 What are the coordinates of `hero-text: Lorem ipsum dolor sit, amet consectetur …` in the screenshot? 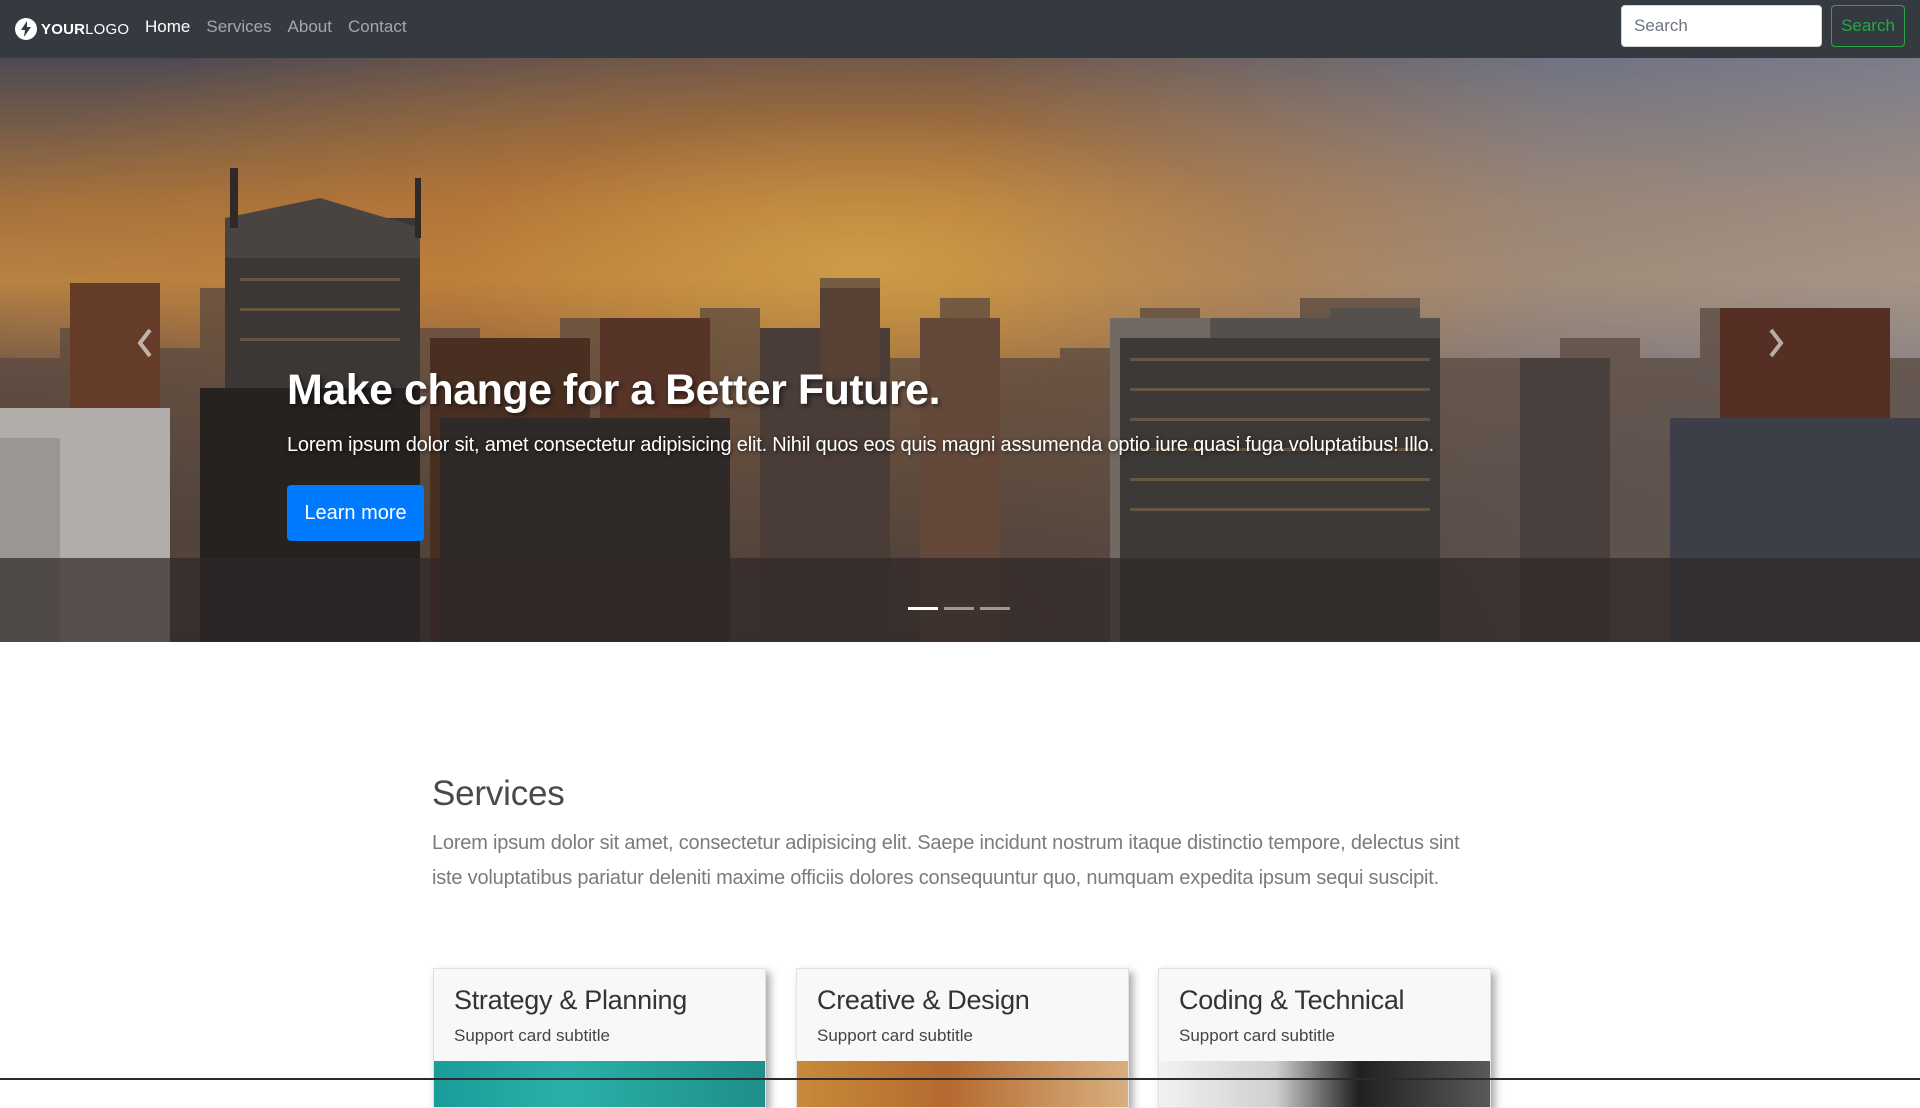 It's located at (860, 445).